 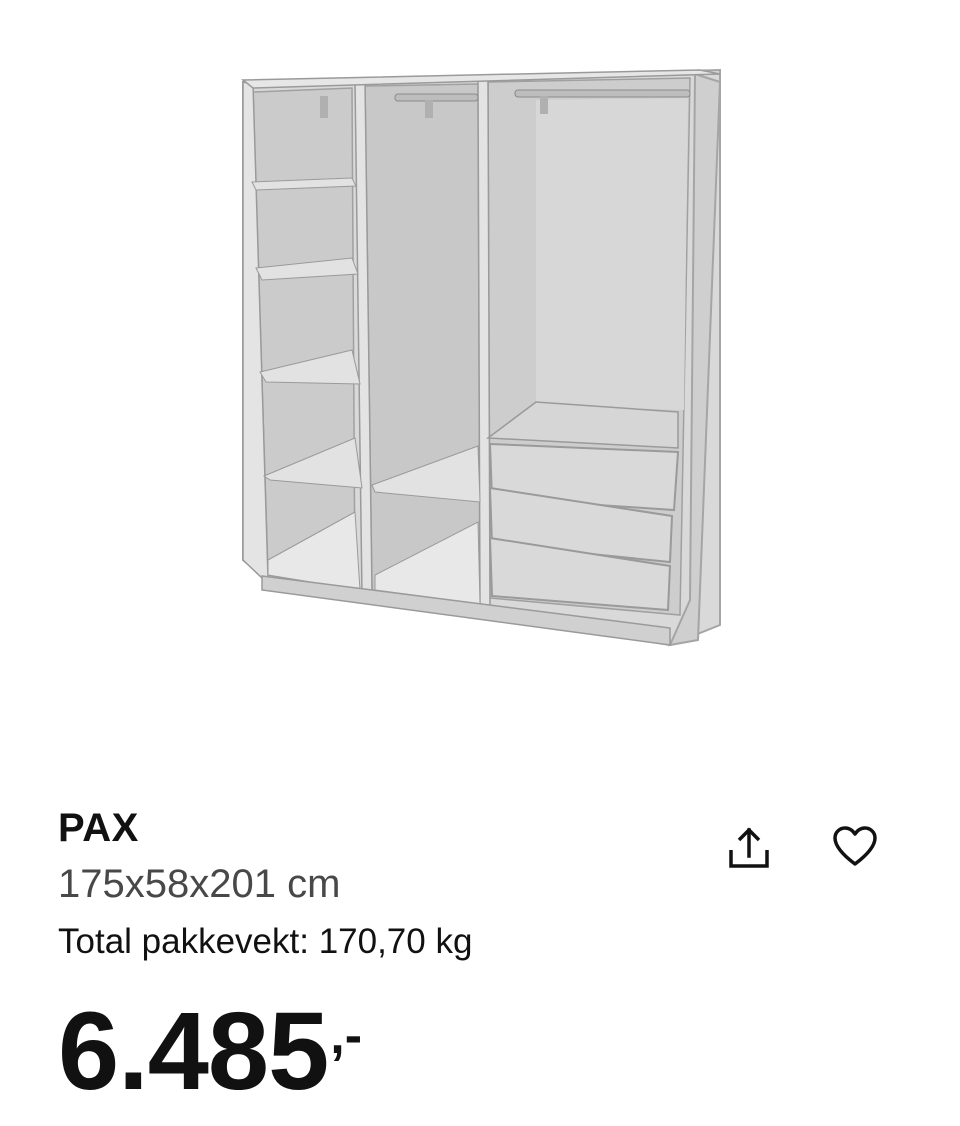 I want to click on product-weight: Total pakkevekt: 170,70 kg, so click(x=265, y=941).